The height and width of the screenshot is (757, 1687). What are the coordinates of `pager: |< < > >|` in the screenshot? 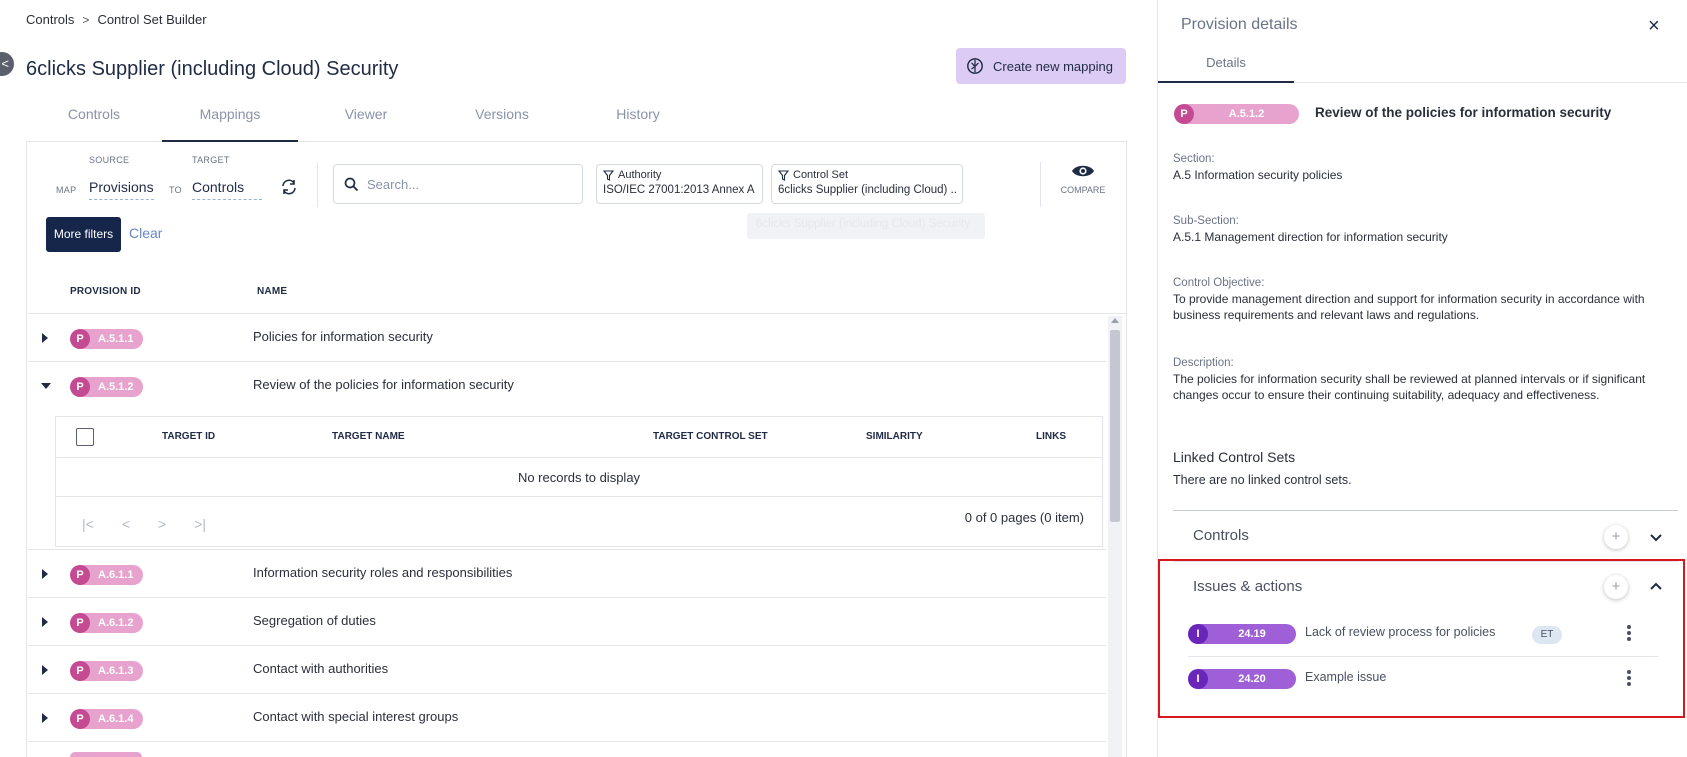 It's located at (144, 524).